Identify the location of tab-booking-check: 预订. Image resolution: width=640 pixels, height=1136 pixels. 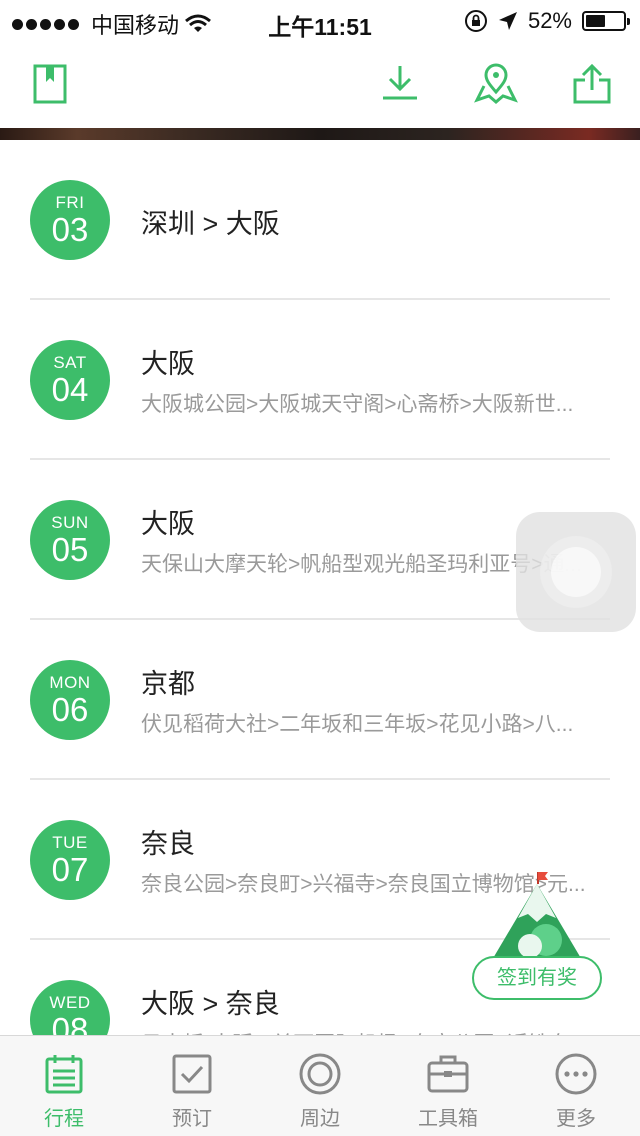
(192, 1086).